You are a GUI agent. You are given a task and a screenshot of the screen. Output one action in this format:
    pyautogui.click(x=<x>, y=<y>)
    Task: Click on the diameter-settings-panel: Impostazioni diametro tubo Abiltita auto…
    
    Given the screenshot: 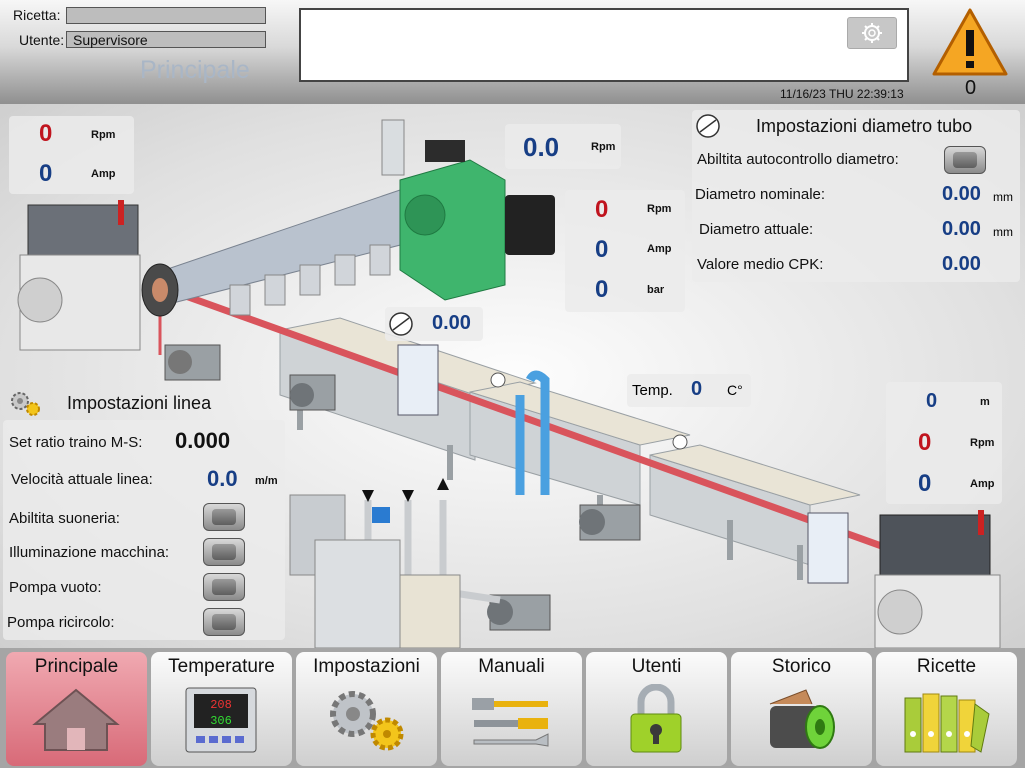 What is the action you would take?
    pyautogui.click(x=856, y=196)
    